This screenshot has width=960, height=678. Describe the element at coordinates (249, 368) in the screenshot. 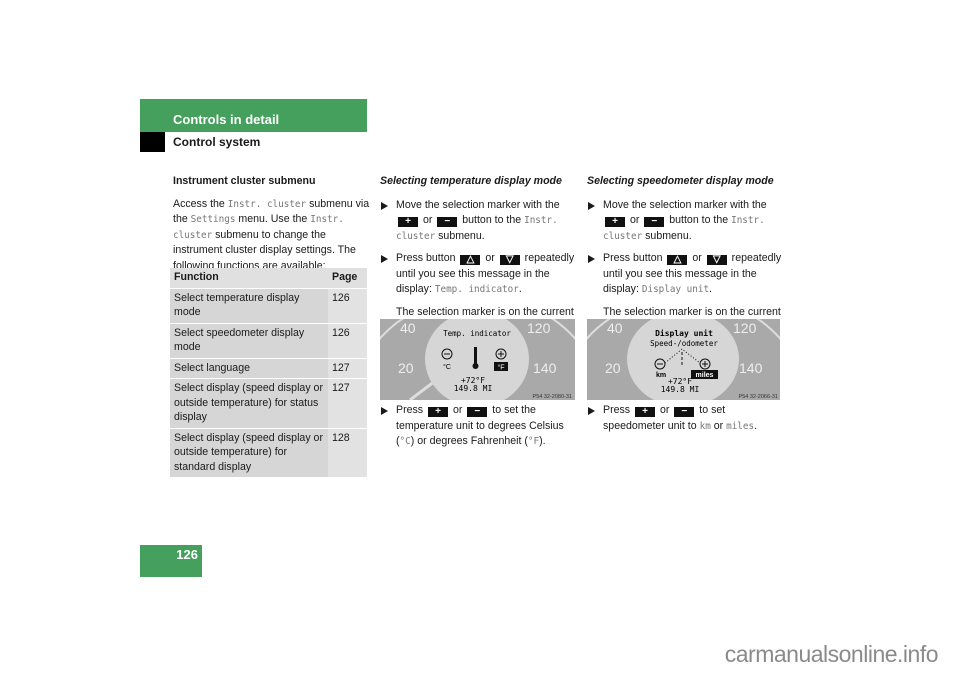

I see `function-cell: Select language` at that location.